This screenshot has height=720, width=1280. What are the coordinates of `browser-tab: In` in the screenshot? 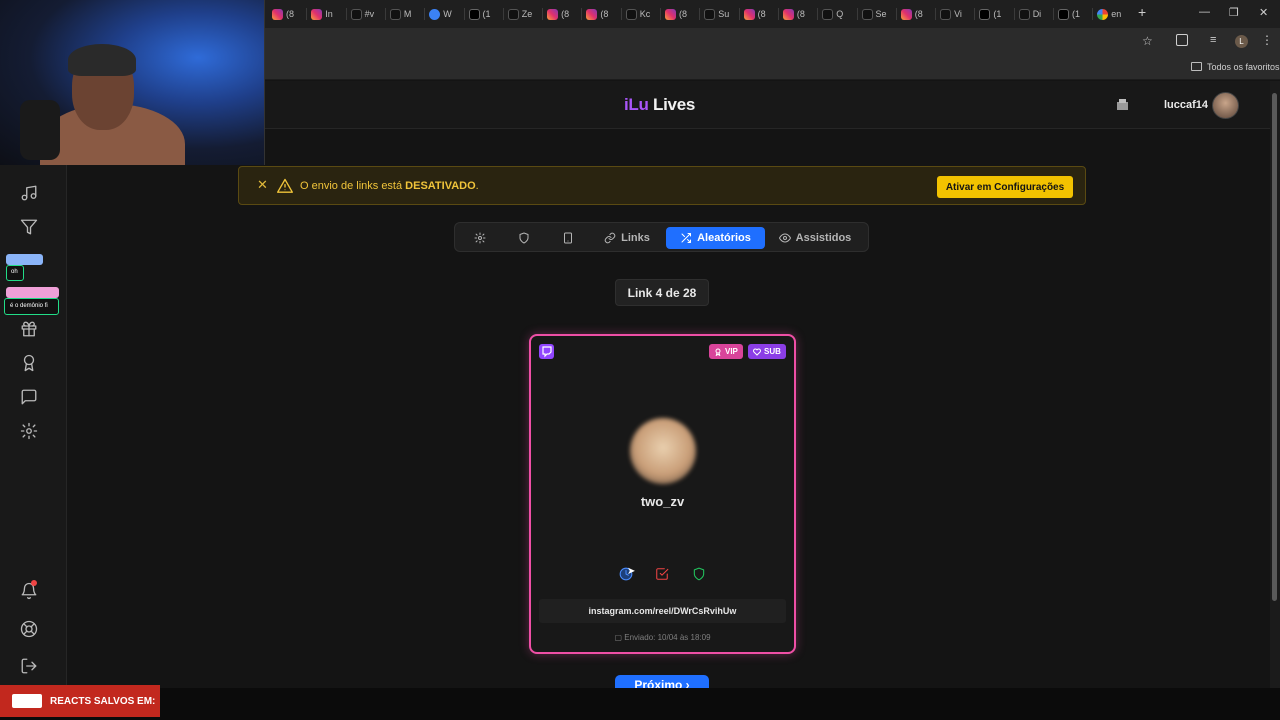 It's located at (322, 14).